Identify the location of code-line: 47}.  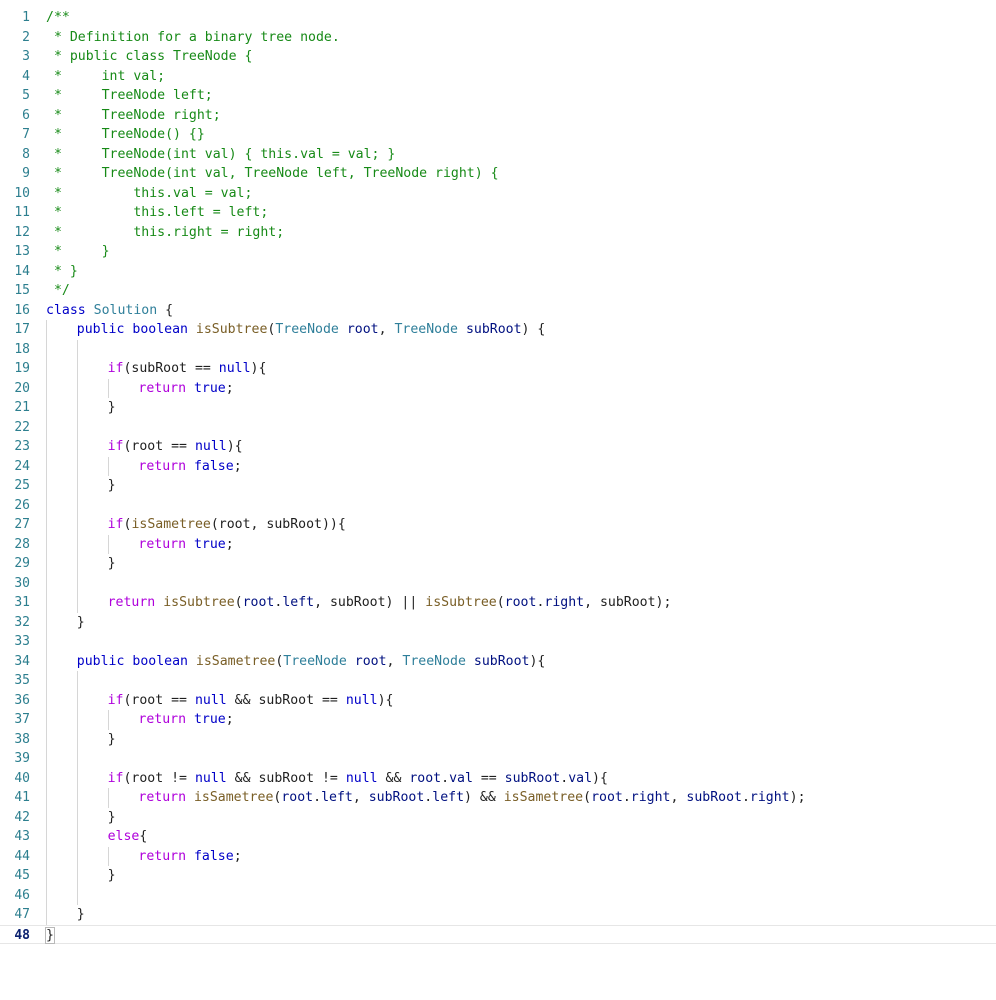
(498, 915).